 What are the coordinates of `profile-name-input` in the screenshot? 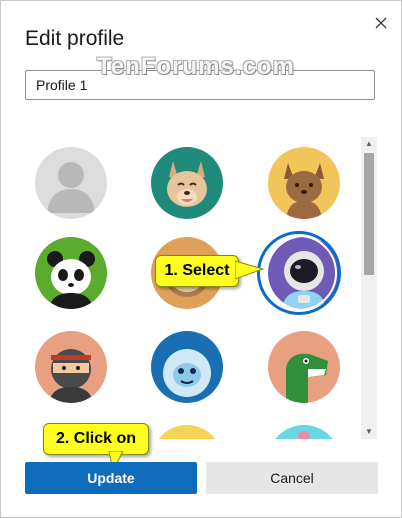 It's located at (200, 85).